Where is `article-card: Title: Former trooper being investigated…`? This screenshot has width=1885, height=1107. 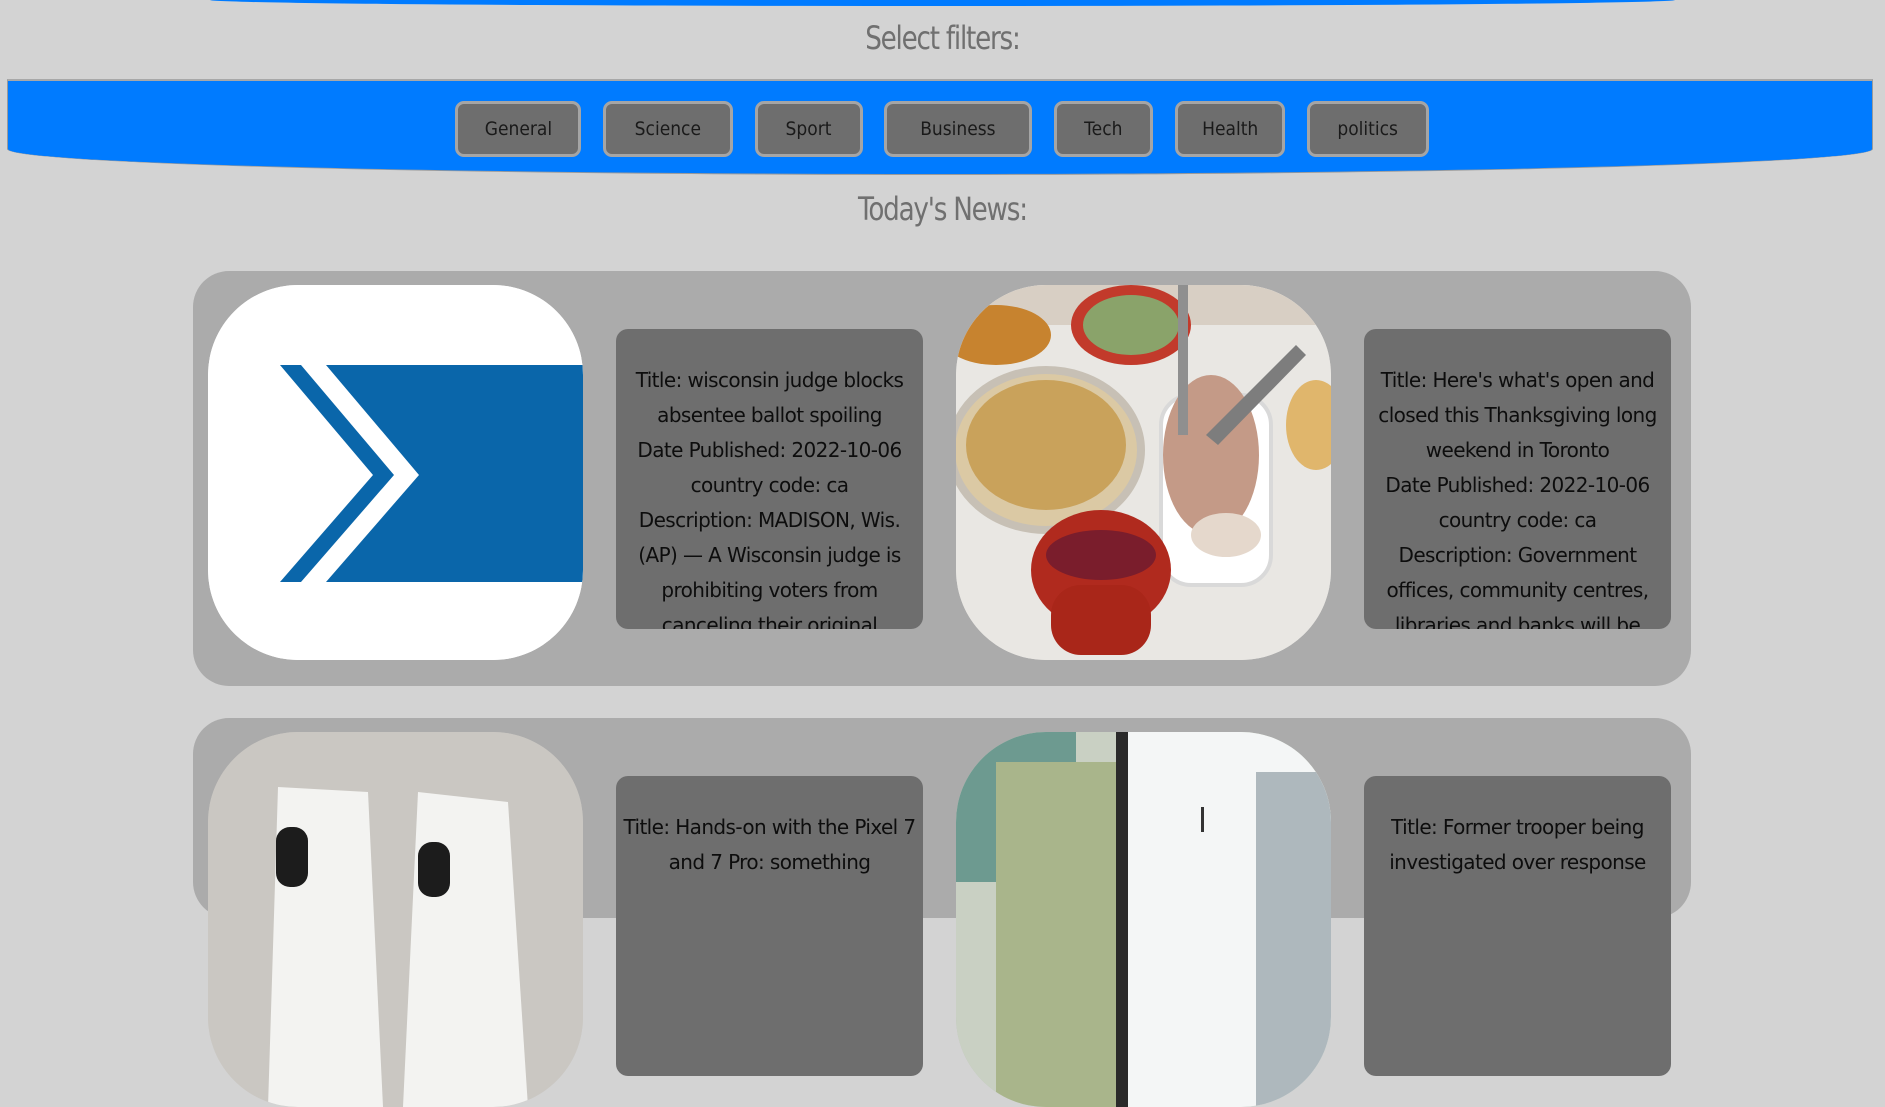
article-card: Title: Former trooper being investigated… is located at coordinates (1517, 926).